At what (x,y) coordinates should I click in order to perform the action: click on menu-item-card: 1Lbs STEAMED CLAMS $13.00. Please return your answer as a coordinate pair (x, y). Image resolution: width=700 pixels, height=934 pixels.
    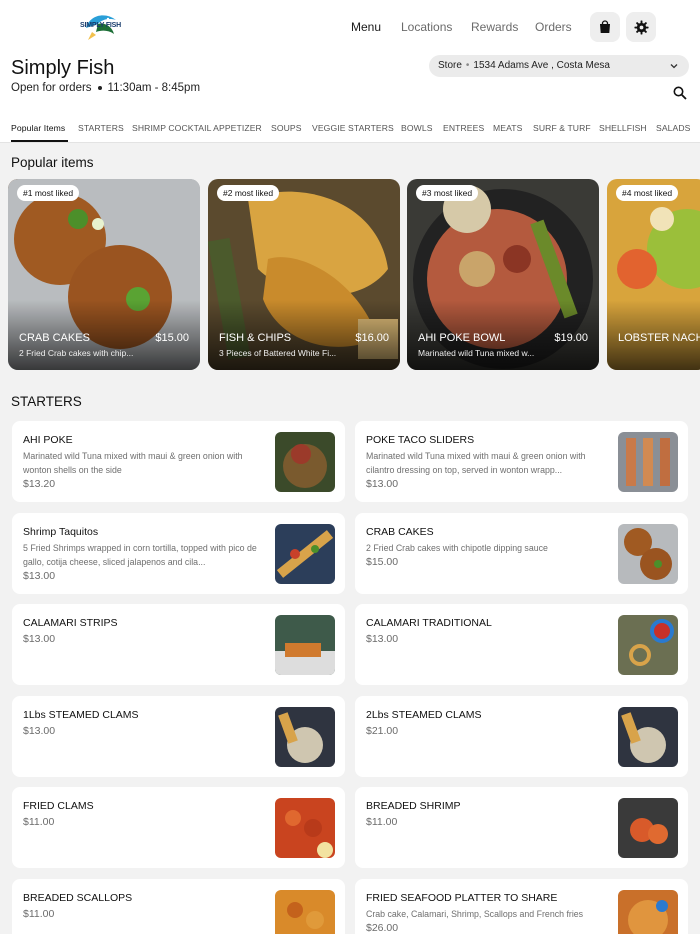
    Looking at the image, I should click on (178, 736).